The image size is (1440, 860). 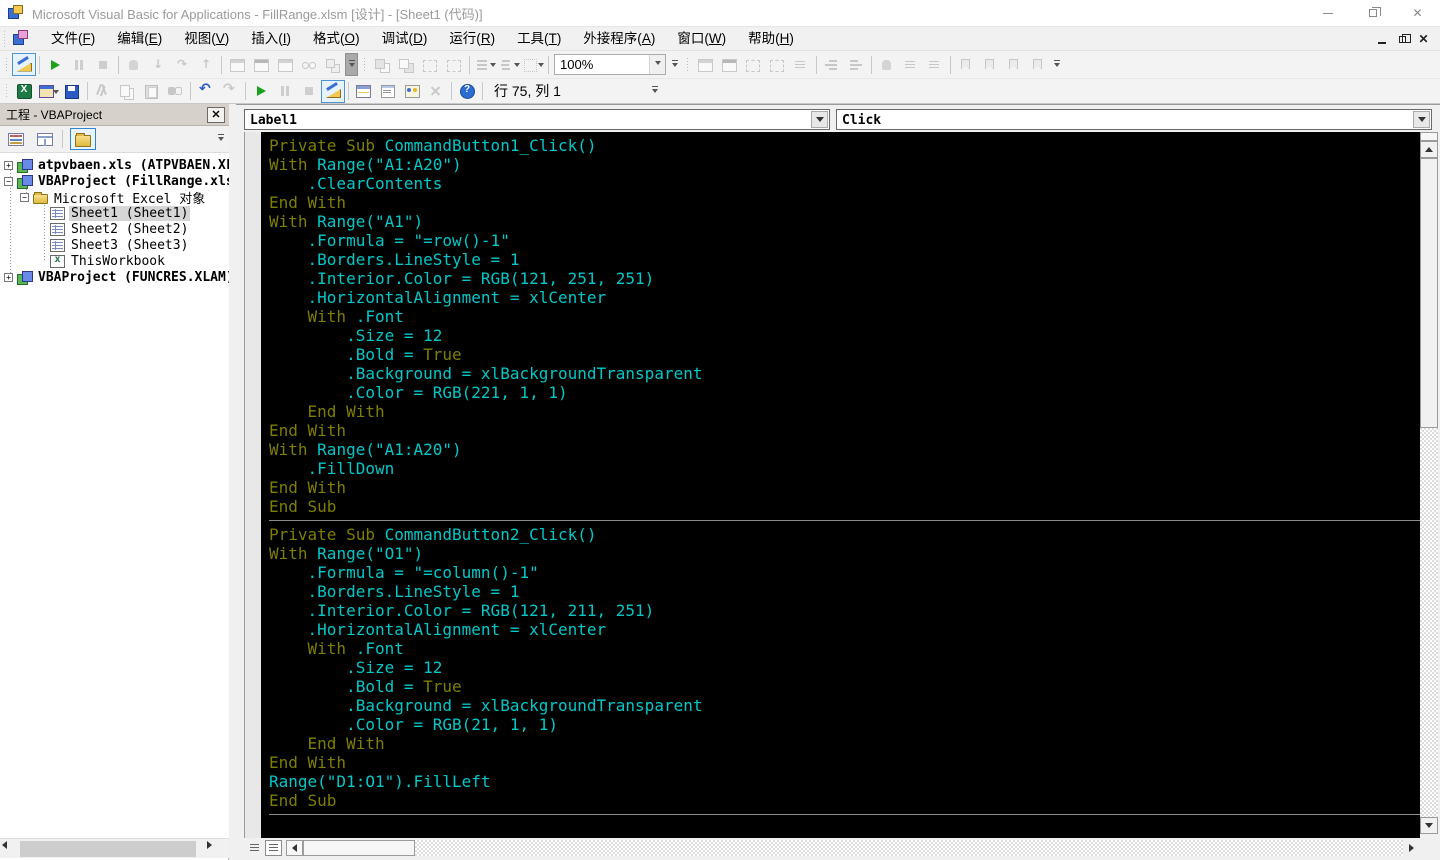 What do you see at coordinates (771, 39) in the screenshot?
I see `menu-item-H: 帮助(H)` at bounding box center [771, 39].